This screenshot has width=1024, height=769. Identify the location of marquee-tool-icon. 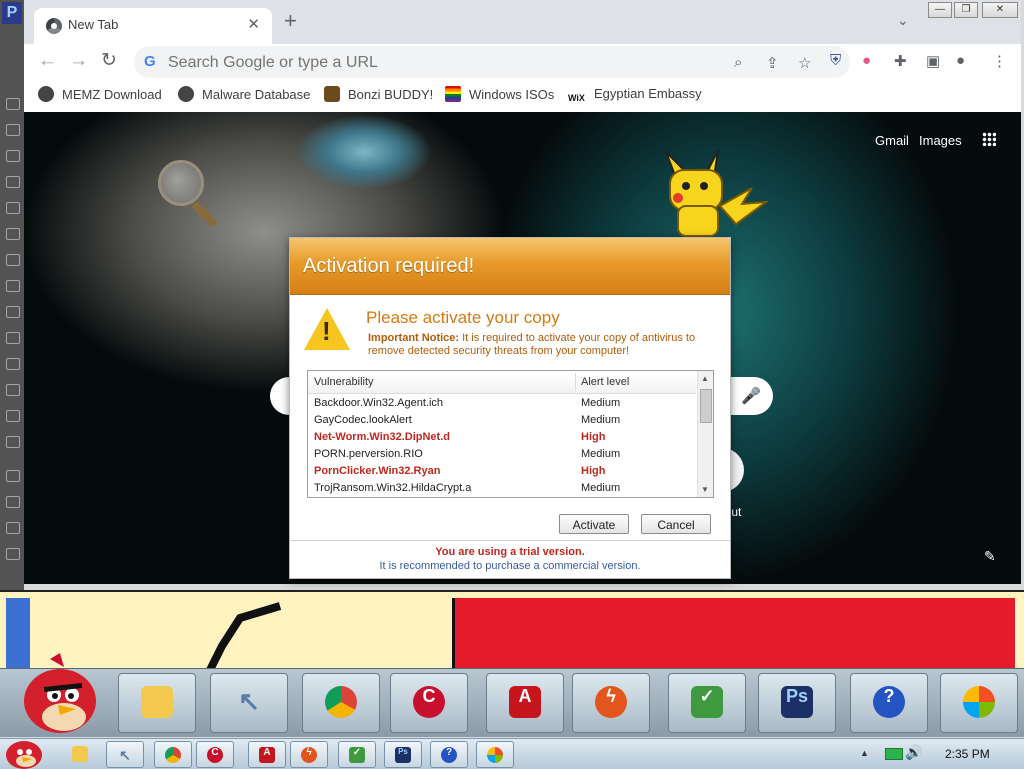
(13, 130).